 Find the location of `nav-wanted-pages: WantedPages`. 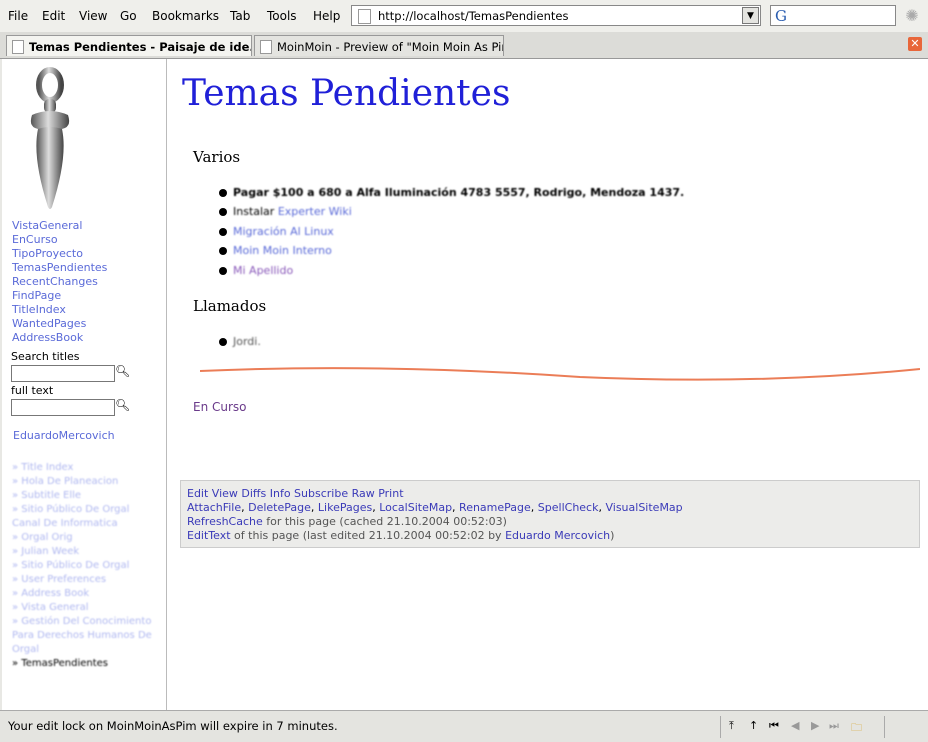

nav-wanted-pages: WantedPages is located at coordinates (49, 323).